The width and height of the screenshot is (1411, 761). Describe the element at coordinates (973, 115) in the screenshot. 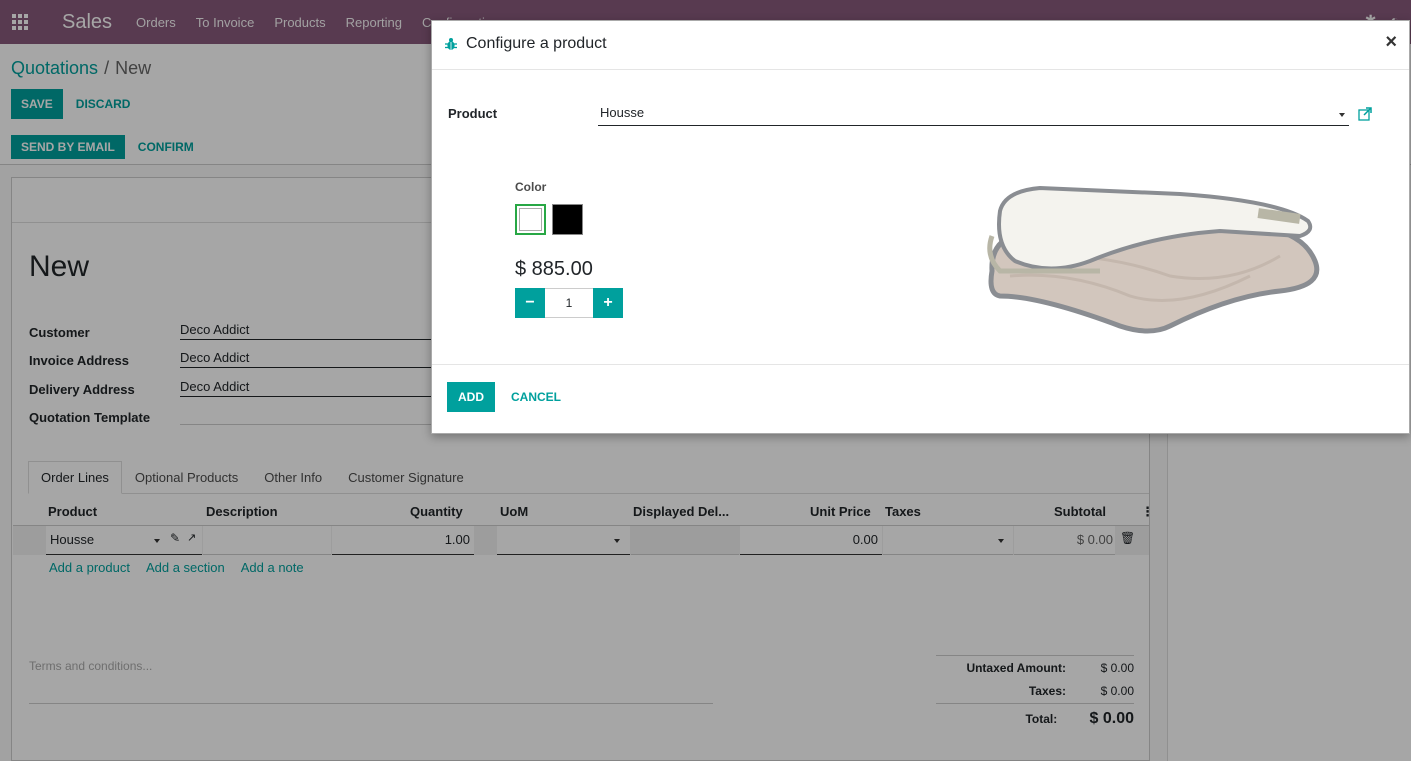

I see `product-select: Housse` at that location.